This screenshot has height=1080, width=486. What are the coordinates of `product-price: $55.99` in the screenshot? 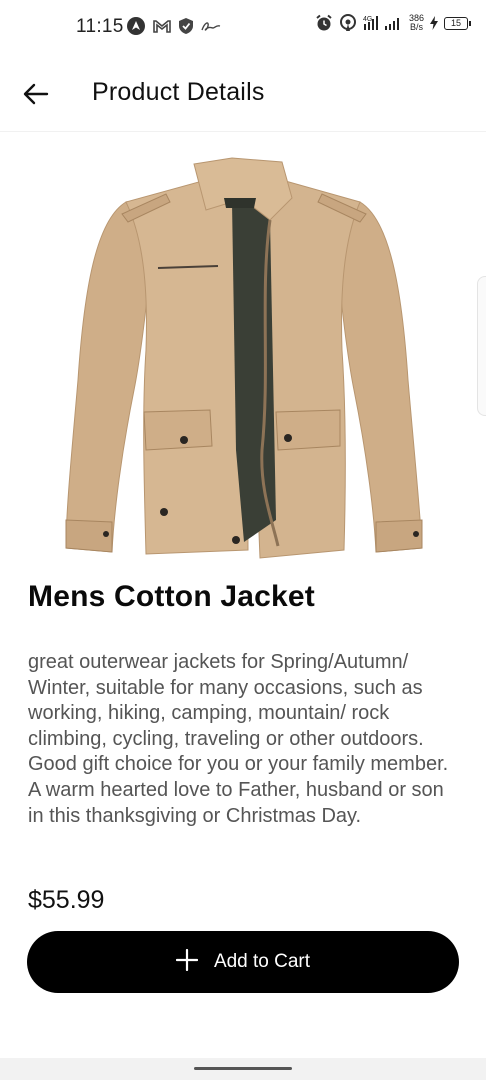 It's located at (66, 900).